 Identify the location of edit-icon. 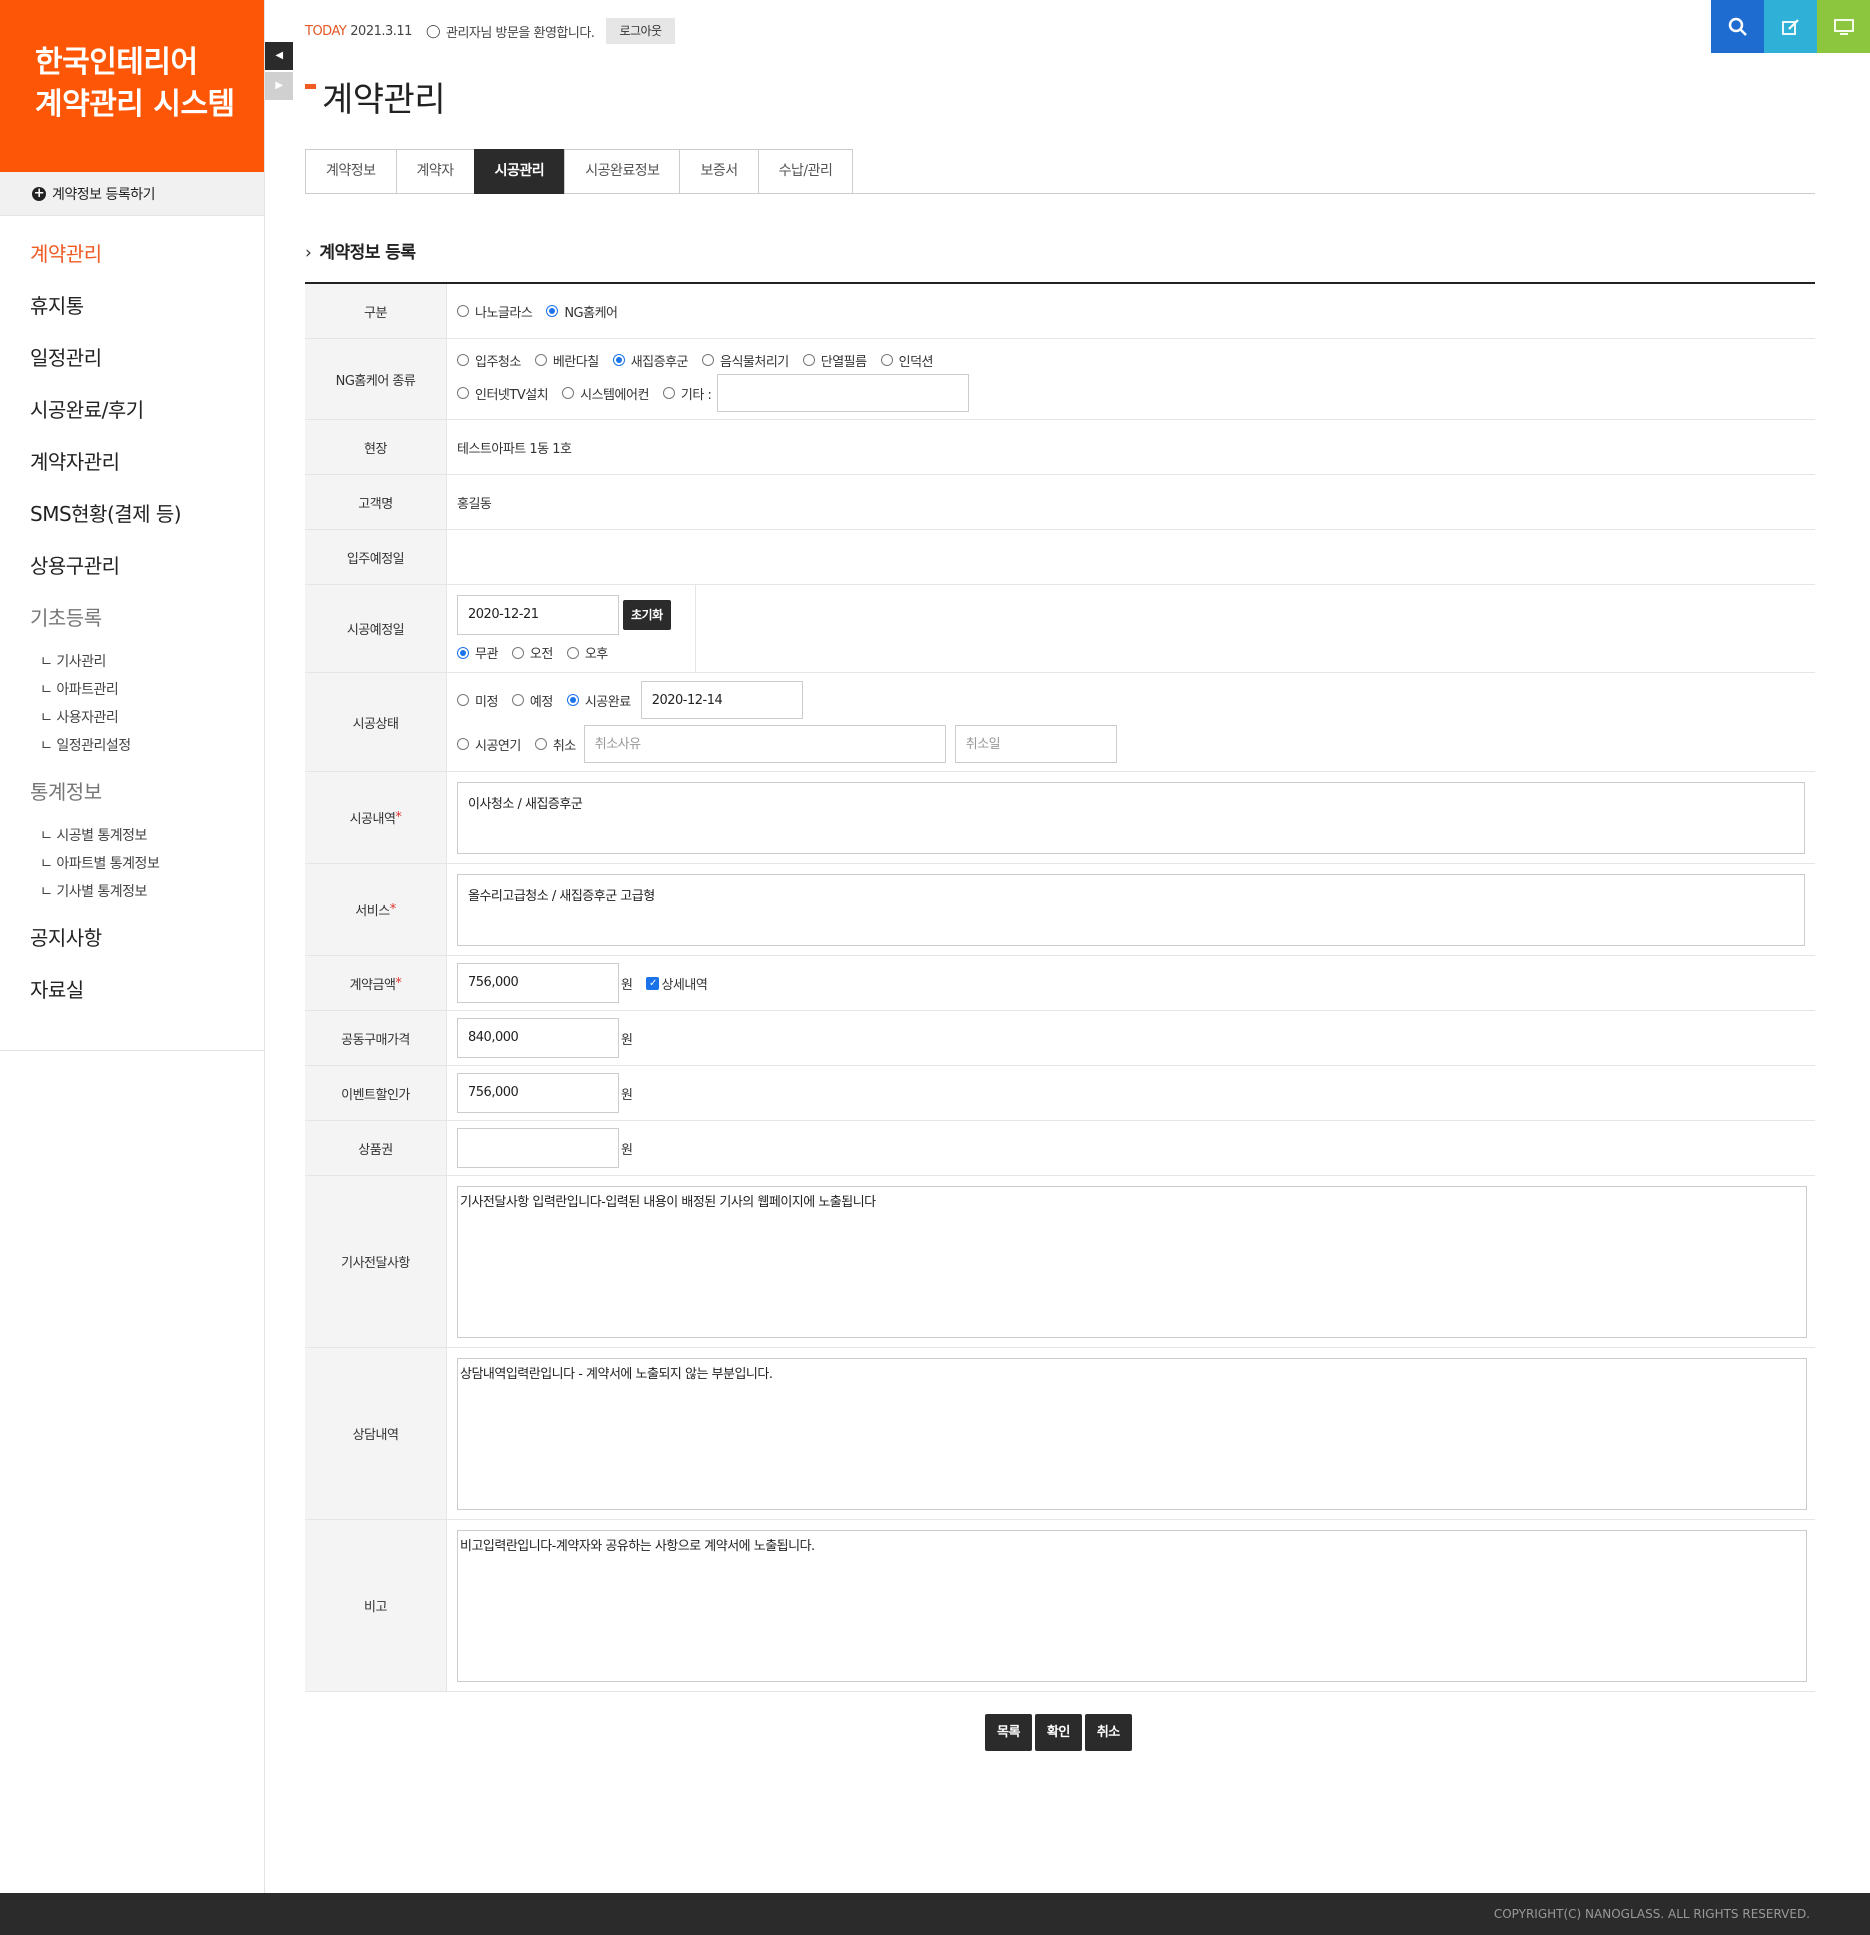
(1790, 26).